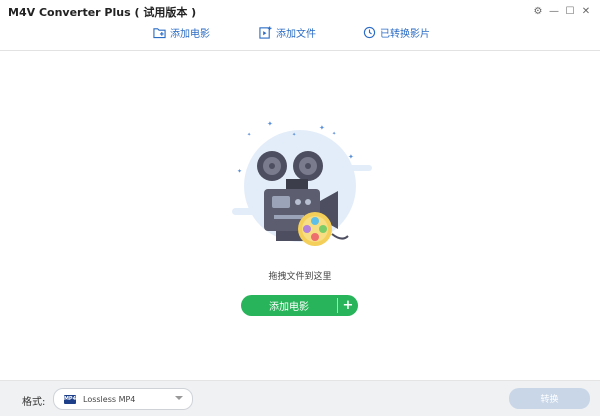  Describe the element at coordinates (34, 402) in the screenshot. I see `format-label: 格式:` at that location.